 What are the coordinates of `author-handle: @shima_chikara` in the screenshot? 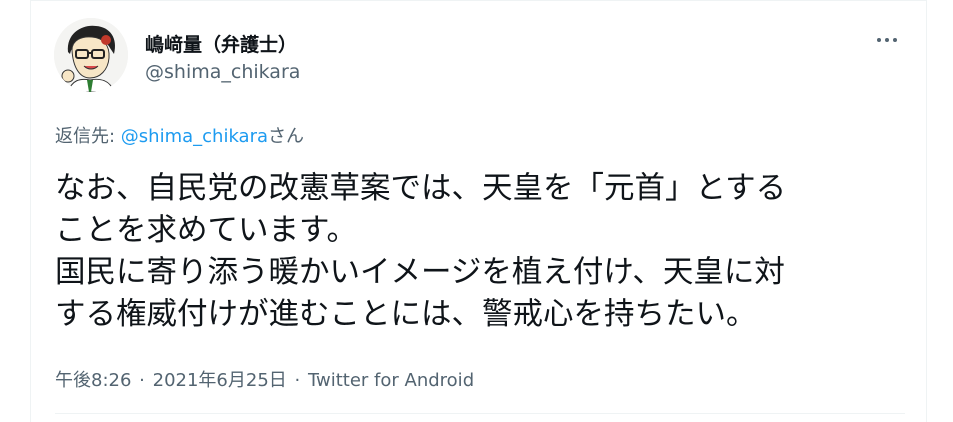 It's located at (222, 72).